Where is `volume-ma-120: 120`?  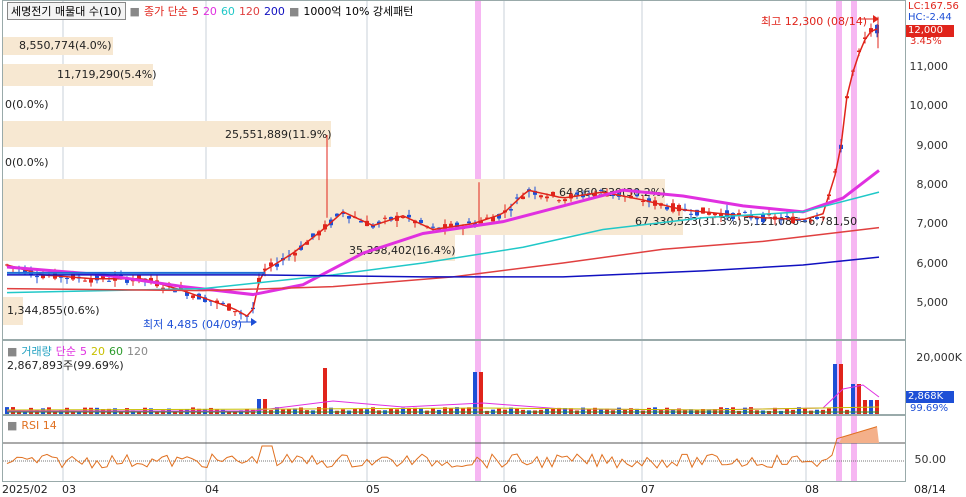
volume-ma-120: 120 is located at coordinates (138, 351).